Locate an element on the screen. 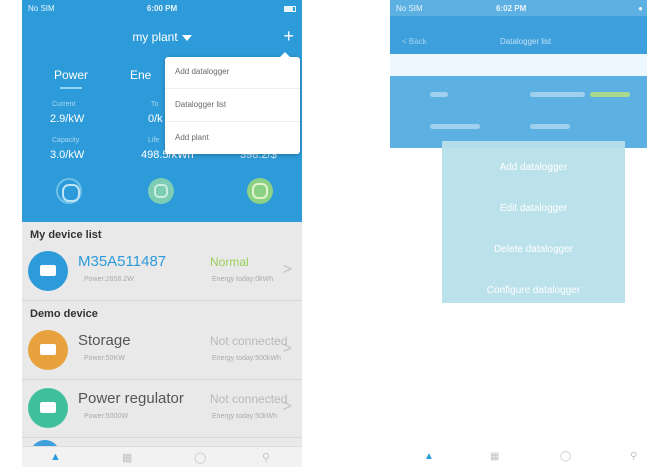  device-name: Power regulator is located at coordinates (131, 398).